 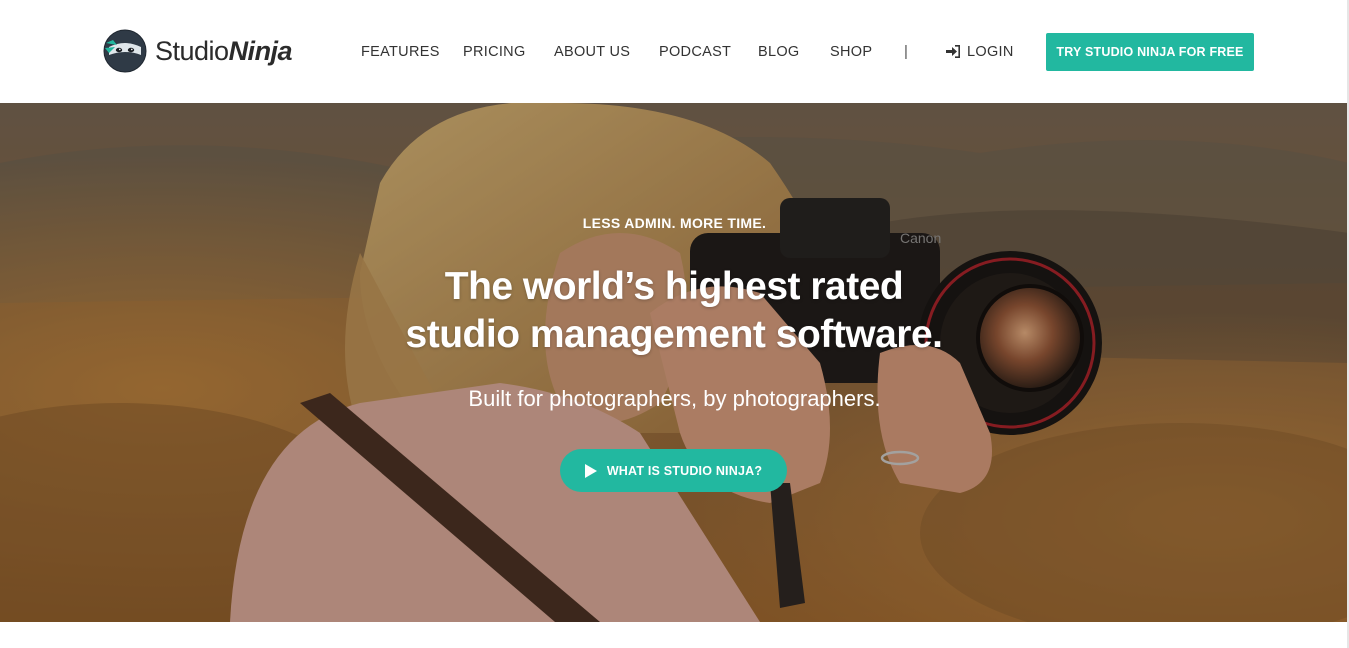 I want to click on hero-title-line-2: studio management software., so click(x=674, y=334).